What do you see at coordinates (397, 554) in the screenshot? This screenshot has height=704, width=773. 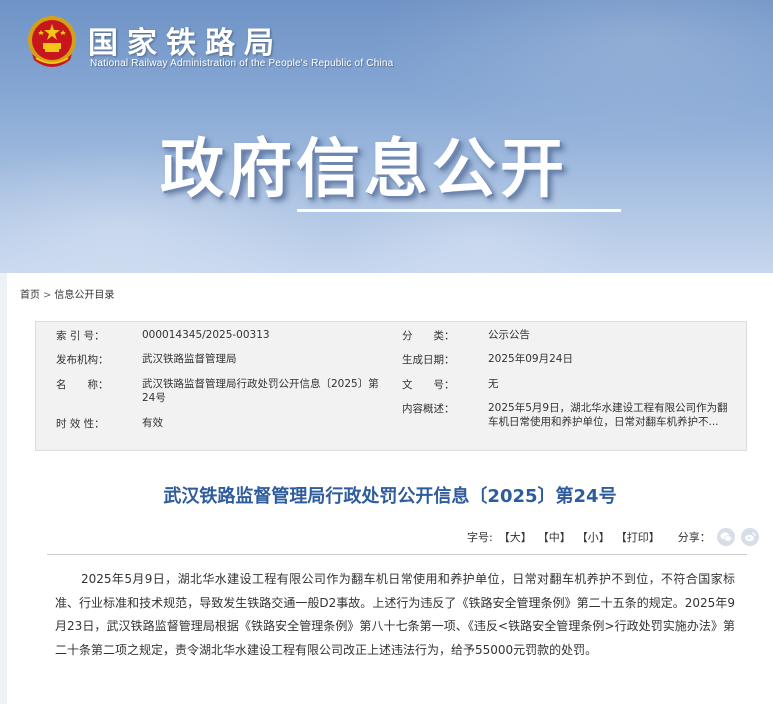 I see `article-divider` at bounding box center [397, 554].